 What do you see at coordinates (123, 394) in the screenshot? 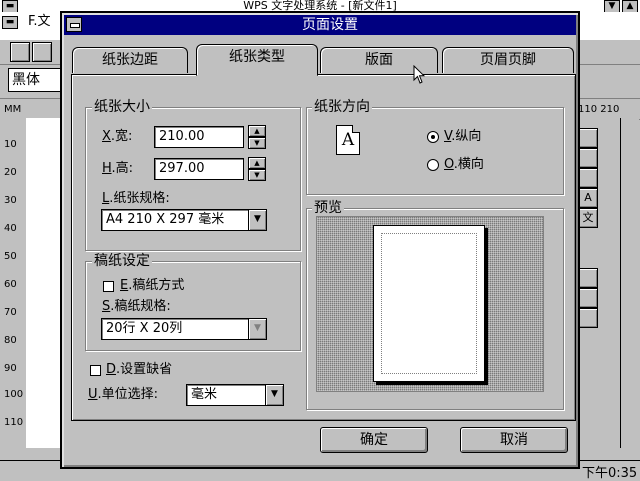
I see `unit-label: U.单位选择:` at bounding box center [123, 394].